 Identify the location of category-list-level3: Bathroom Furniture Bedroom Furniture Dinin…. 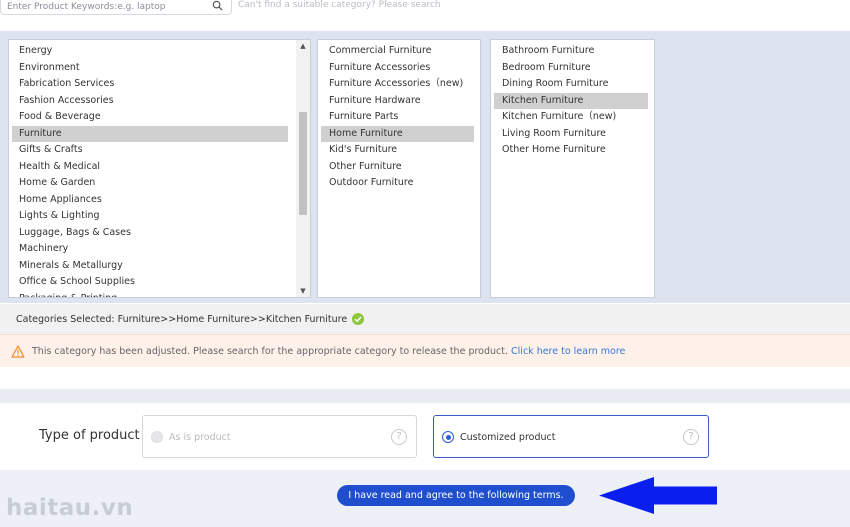
(572, 99).